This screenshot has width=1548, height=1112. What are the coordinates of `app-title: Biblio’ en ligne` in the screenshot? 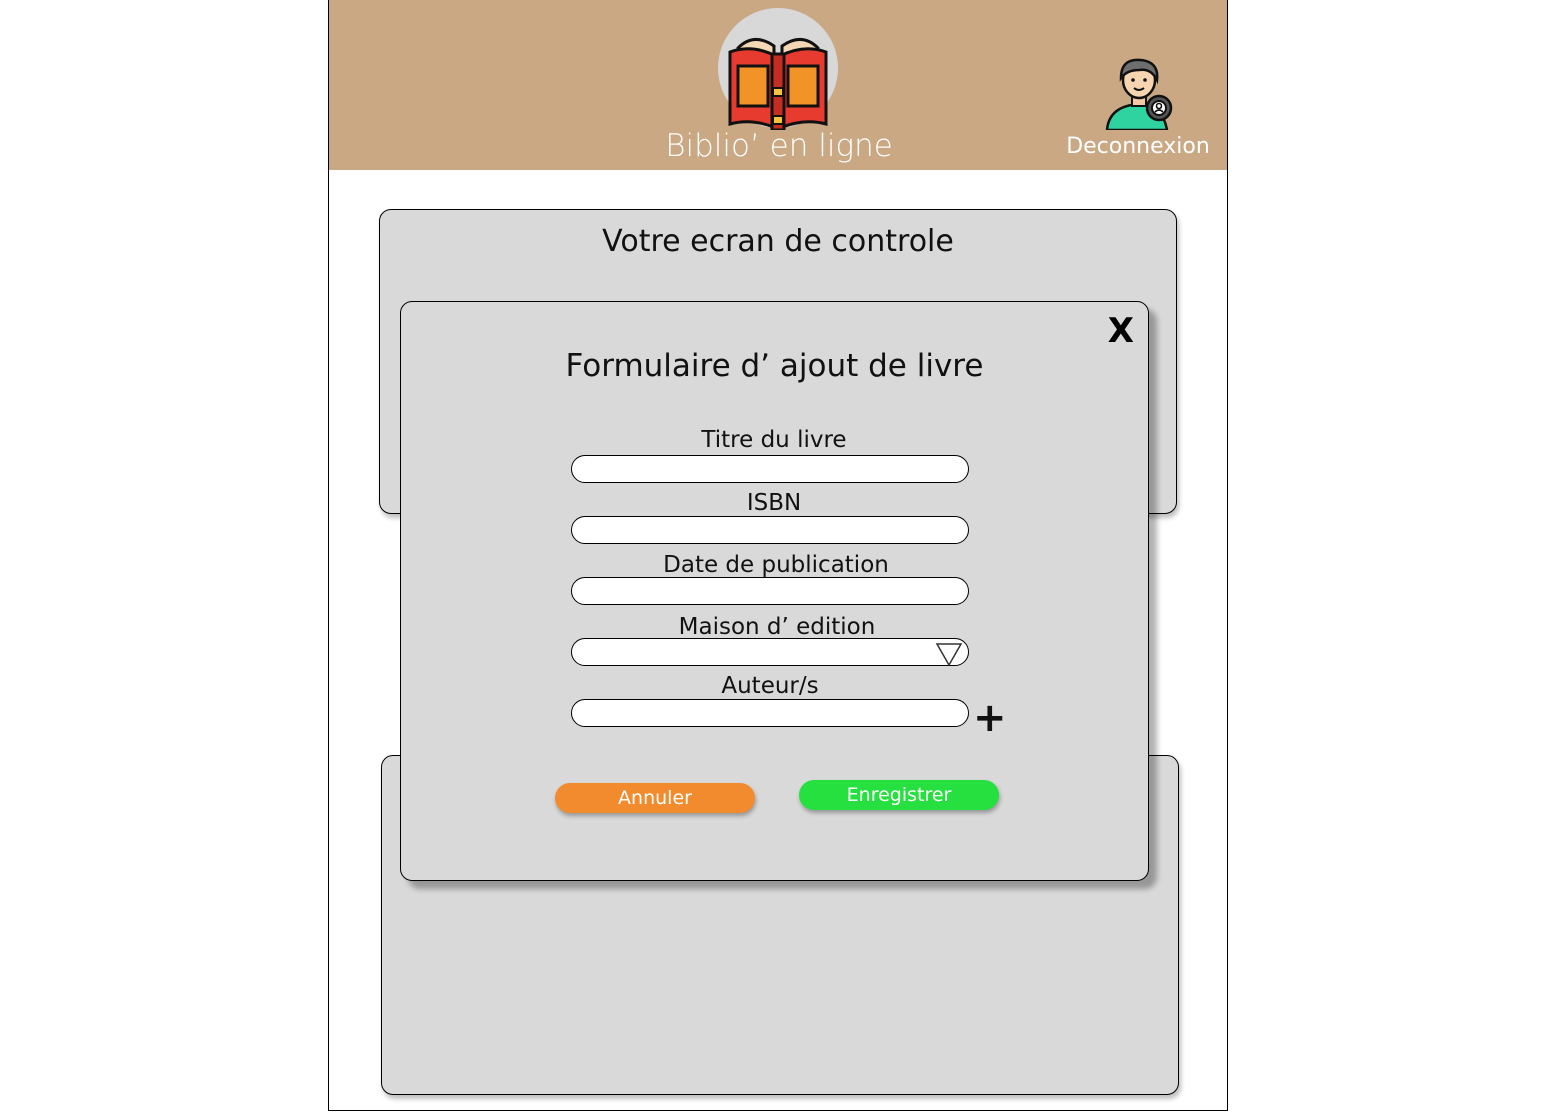 It's located at (779, 146).